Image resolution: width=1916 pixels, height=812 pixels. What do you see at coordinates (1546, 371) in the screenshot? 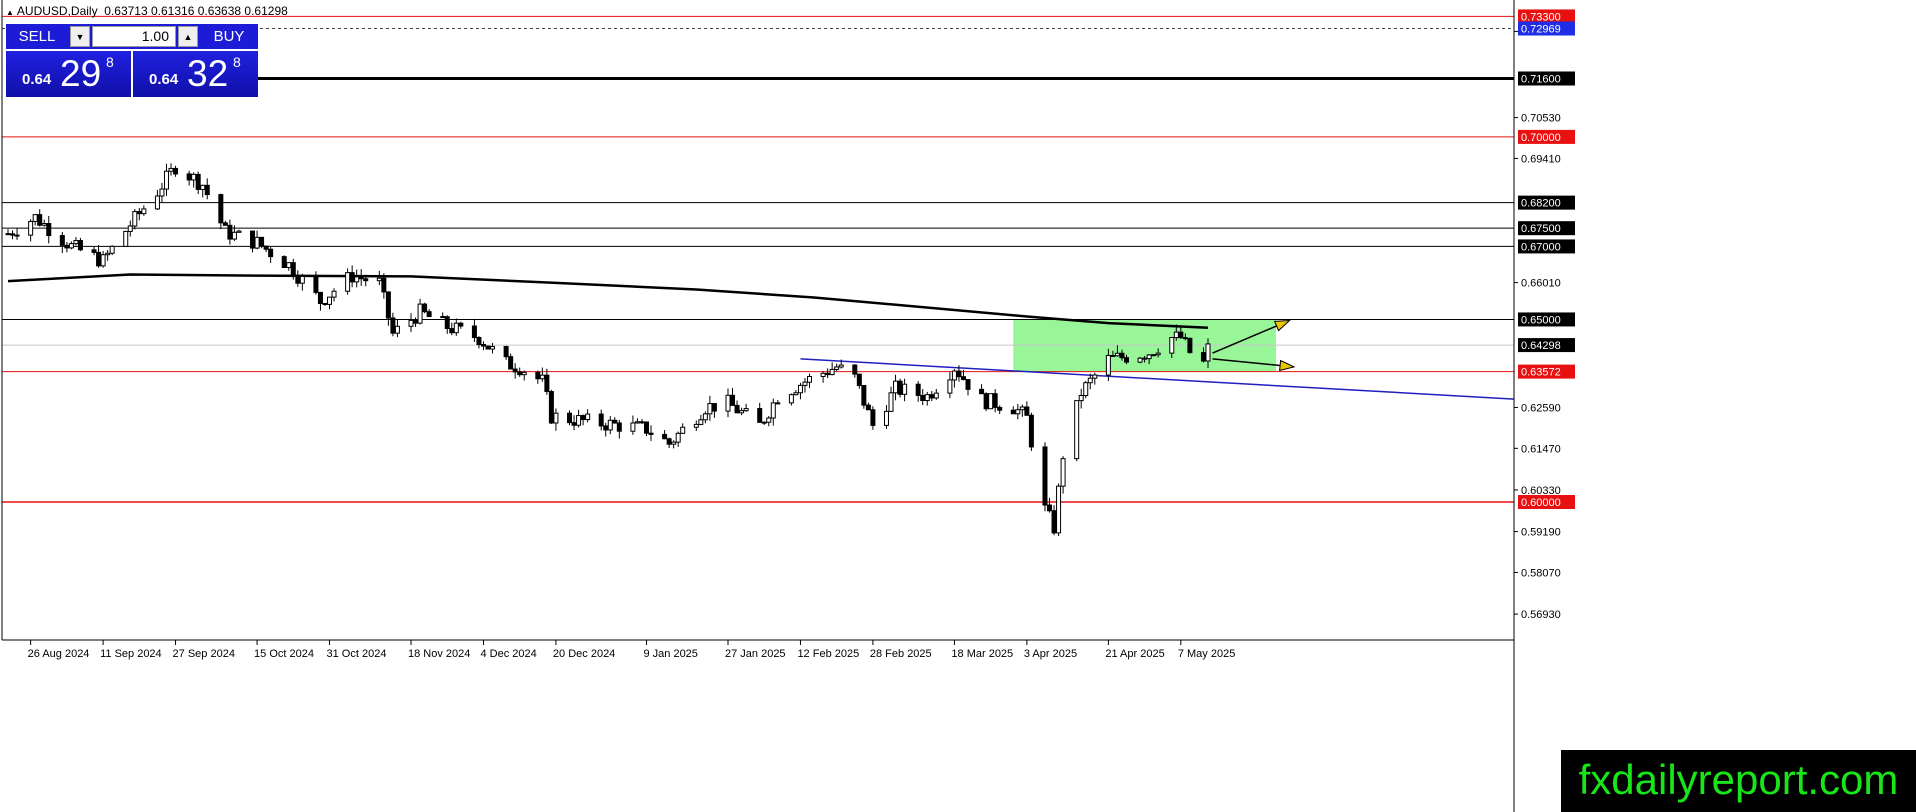
I see `price-label: 0.63572` at bounding box center [1546, 371].